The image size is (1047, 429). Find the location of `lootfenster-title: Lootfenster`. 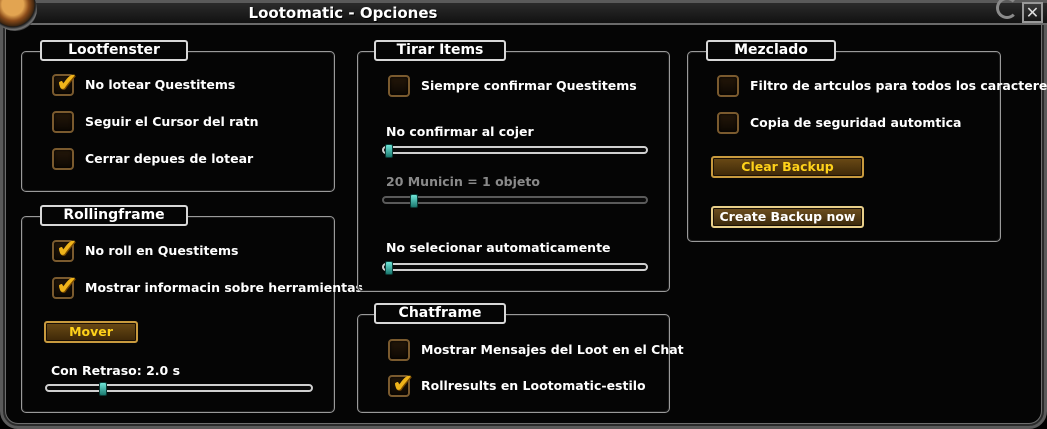

lootfenster-title: Lootfenster is located at coordinates (114, 50).